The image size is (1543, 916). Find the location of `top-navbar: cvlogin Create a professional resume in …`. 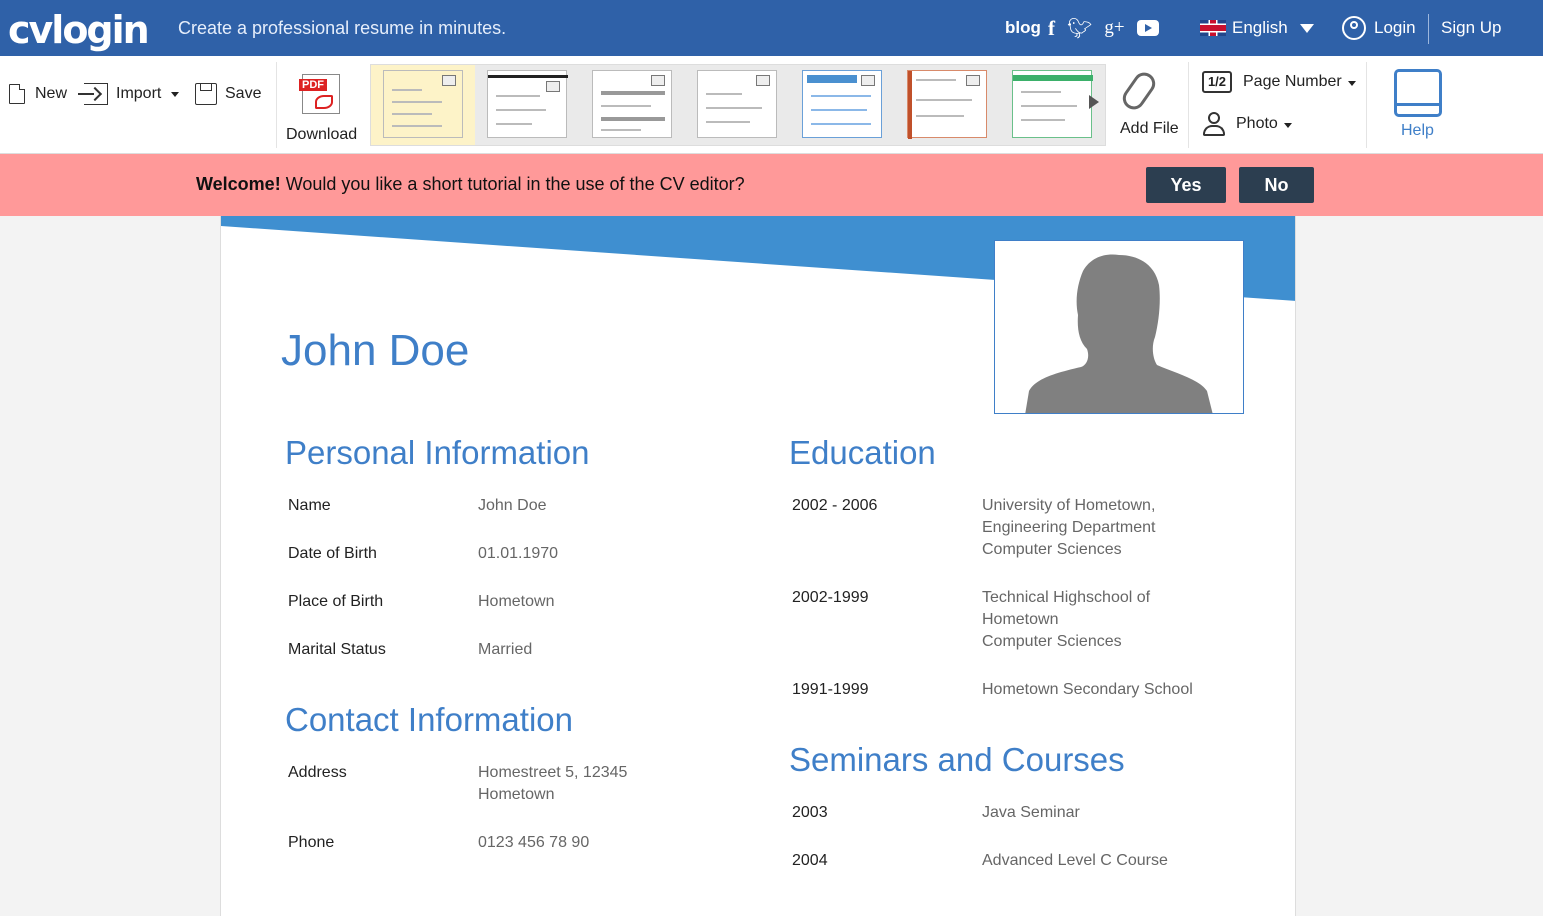

top-navbar: cvlogin Create a professional resume in … is located at coordinates (771, 28).